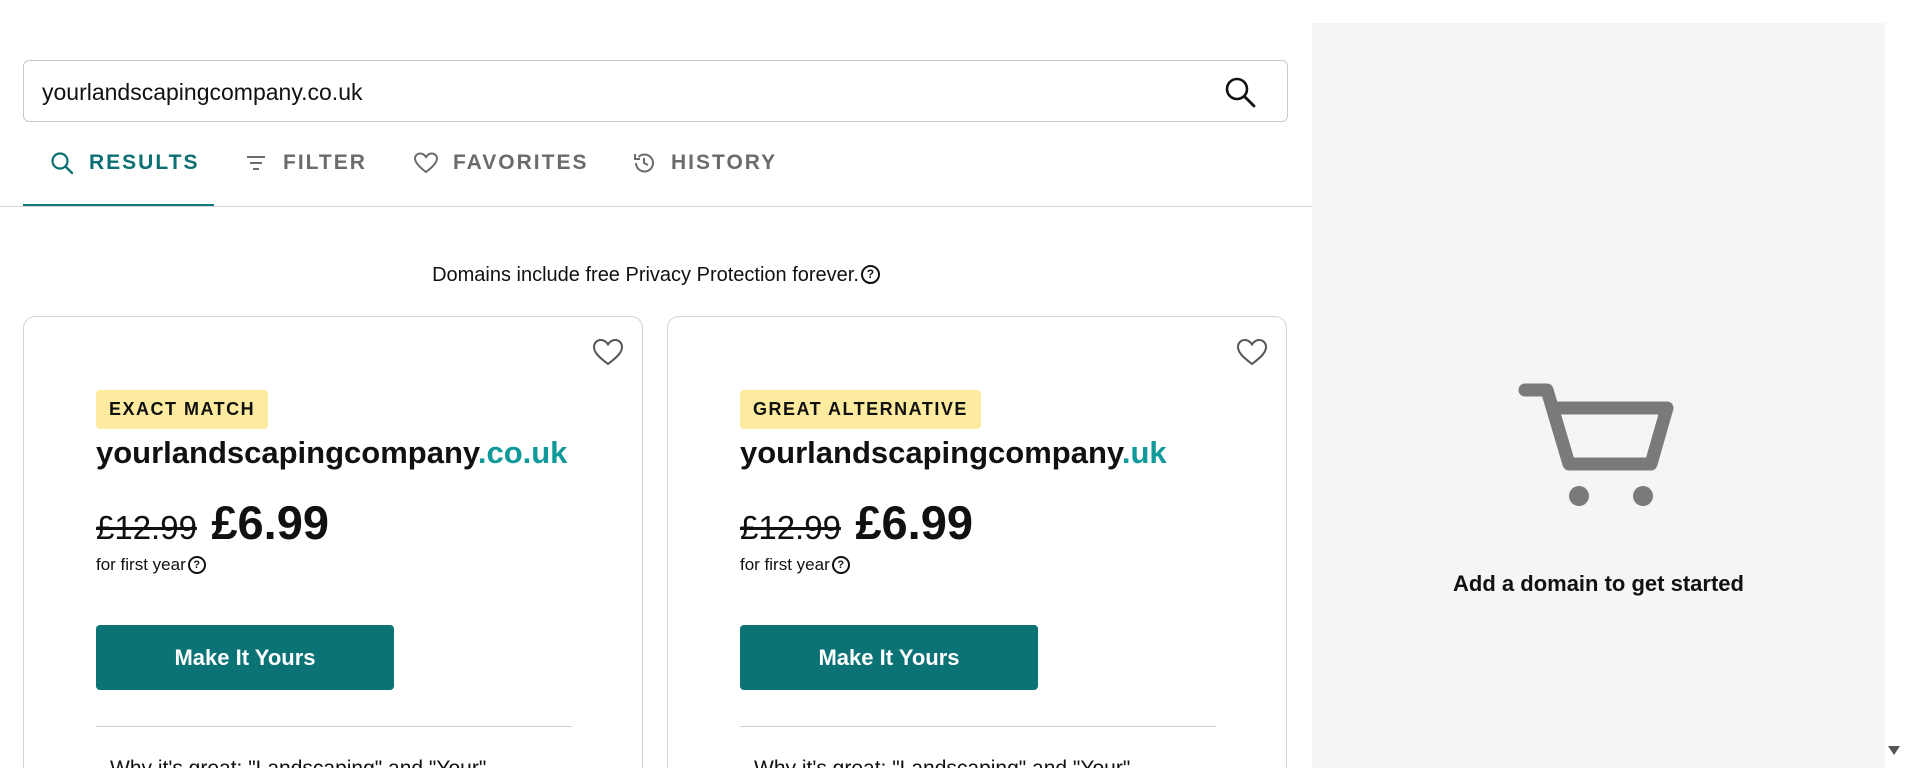  I want to click on tab-history: HISTORY, so click(704, 171).